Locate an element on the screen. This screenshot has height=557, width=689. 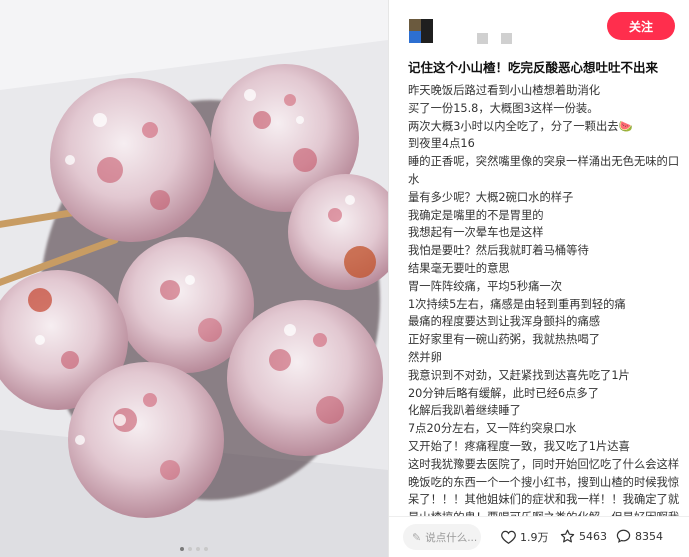
post-body-line: 我怕是要吐？然后我就盯着马桶等待 is located at coordinates (498, 251).